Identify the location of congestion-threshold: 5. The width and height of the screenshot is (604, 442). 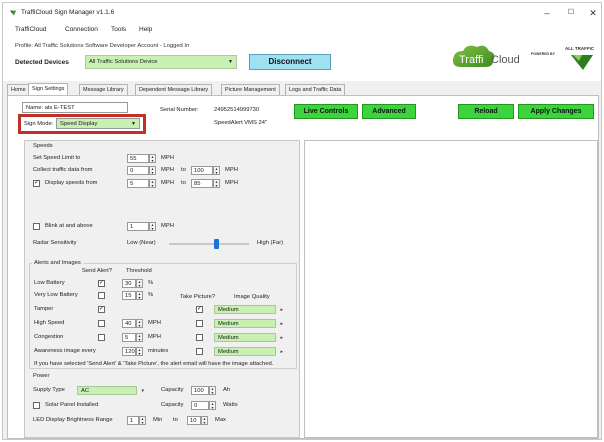
(129, 337).